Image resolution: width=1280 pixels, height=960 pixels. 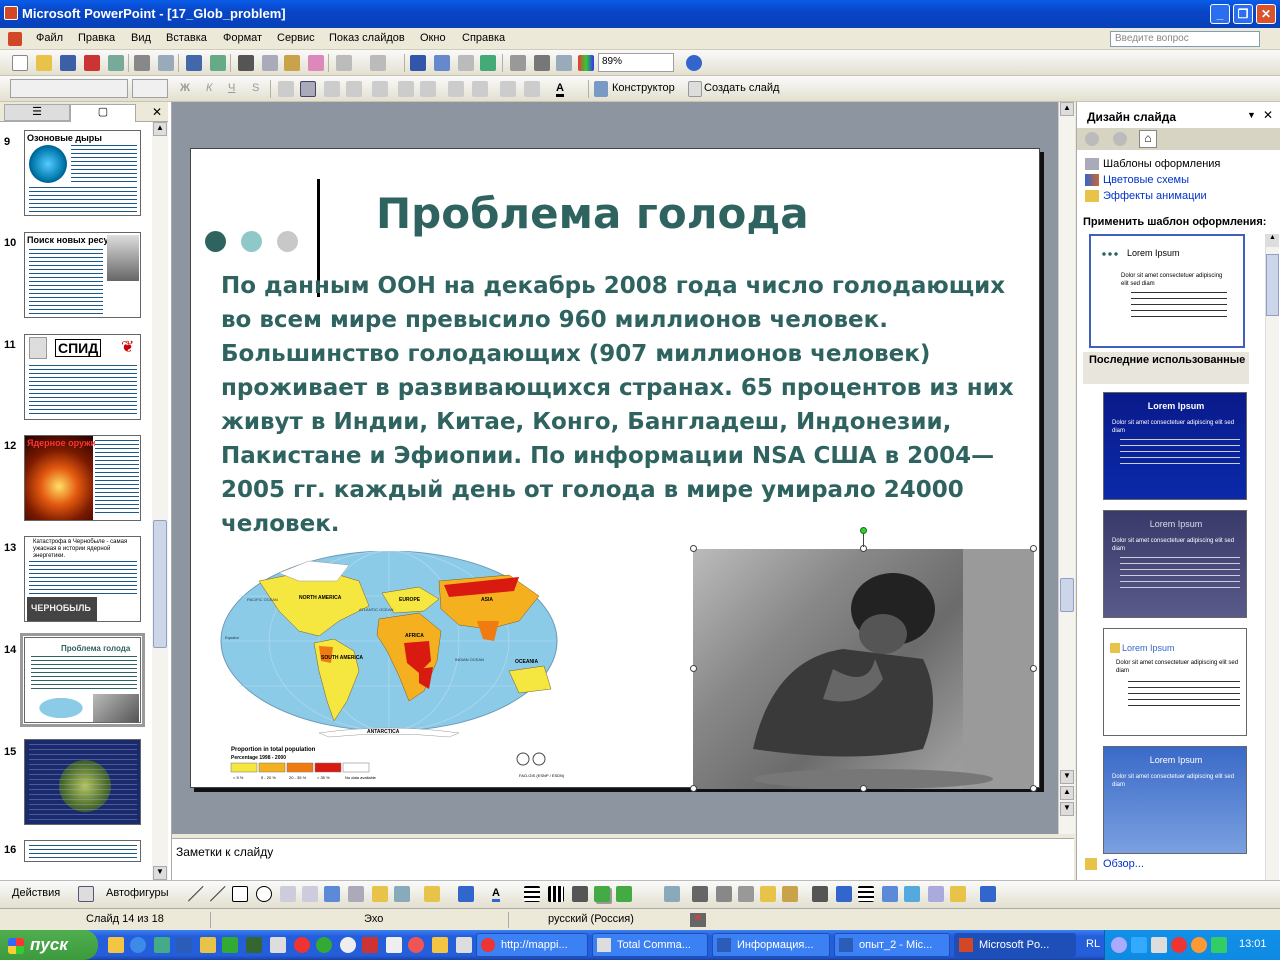 What do you see at coordinates (103, 113) in the screenshot?
I see `tab-slides: ▢` at bounding box center [103, 113].